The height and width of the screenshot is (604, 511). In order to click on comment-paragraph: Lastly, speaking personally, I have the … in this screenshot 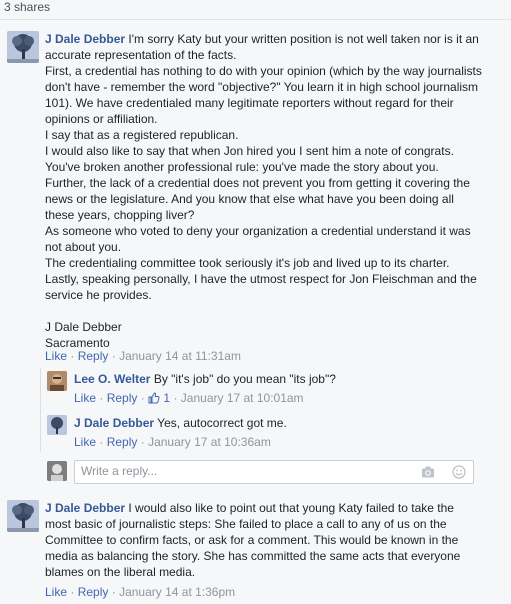, I will do `click(261, 287)`.